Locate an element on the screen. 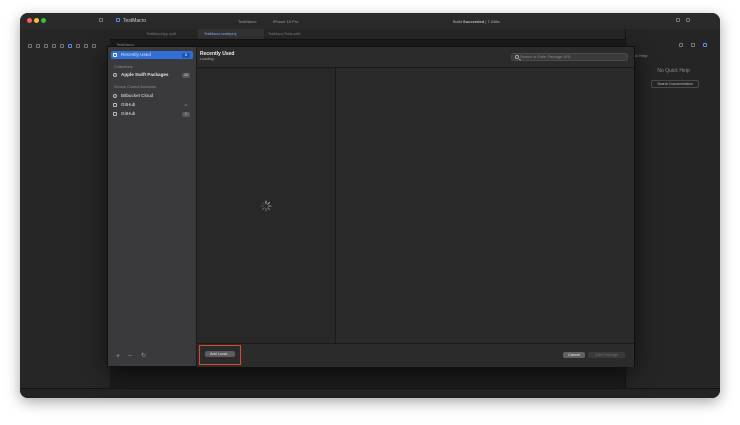  test-icon is located at coordinates (70, 46).